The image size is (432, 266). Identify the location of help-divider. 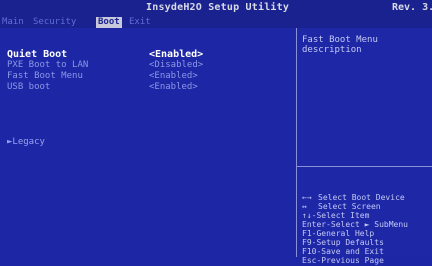
(364, 166).